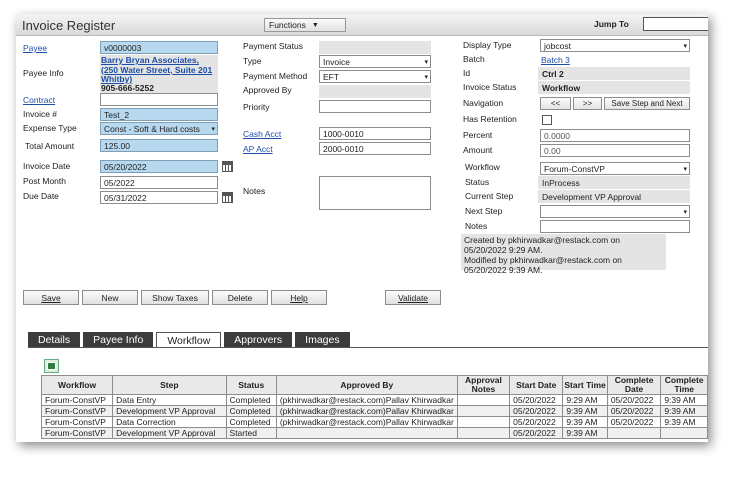 This screenshot has width=744, height=478. I want to click on tab-workflow: Workflow, so click(189, 340).